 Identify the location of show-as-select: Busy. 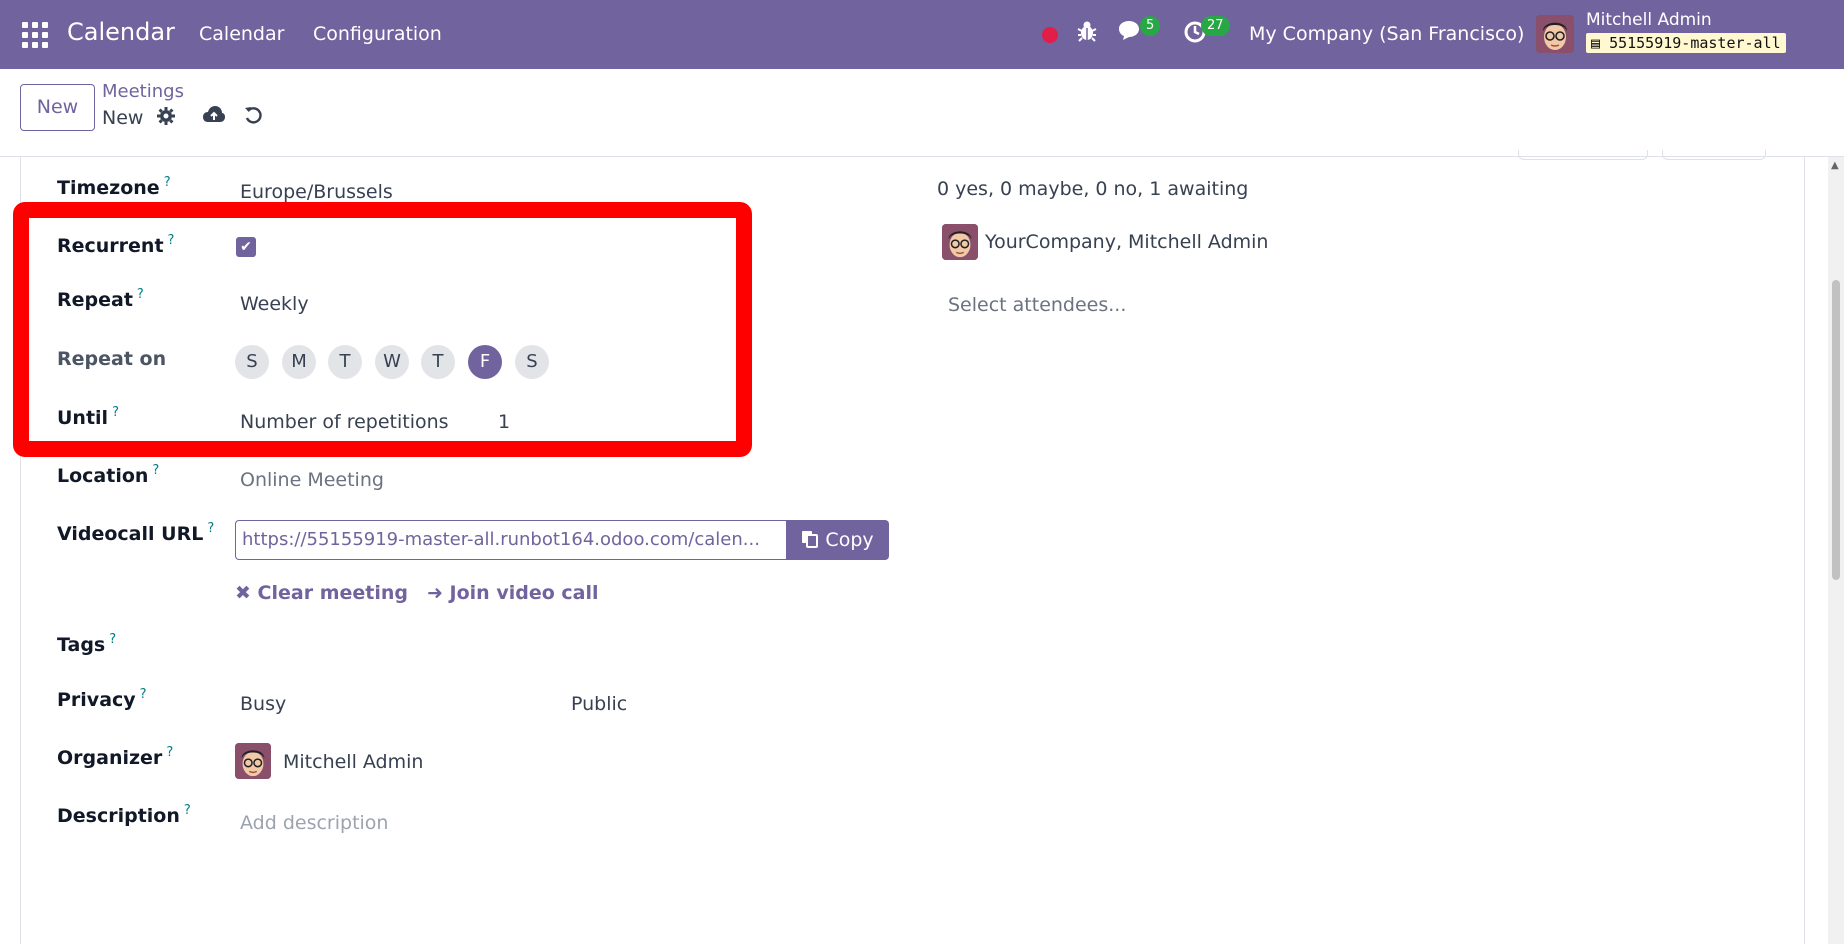
(263, 704).